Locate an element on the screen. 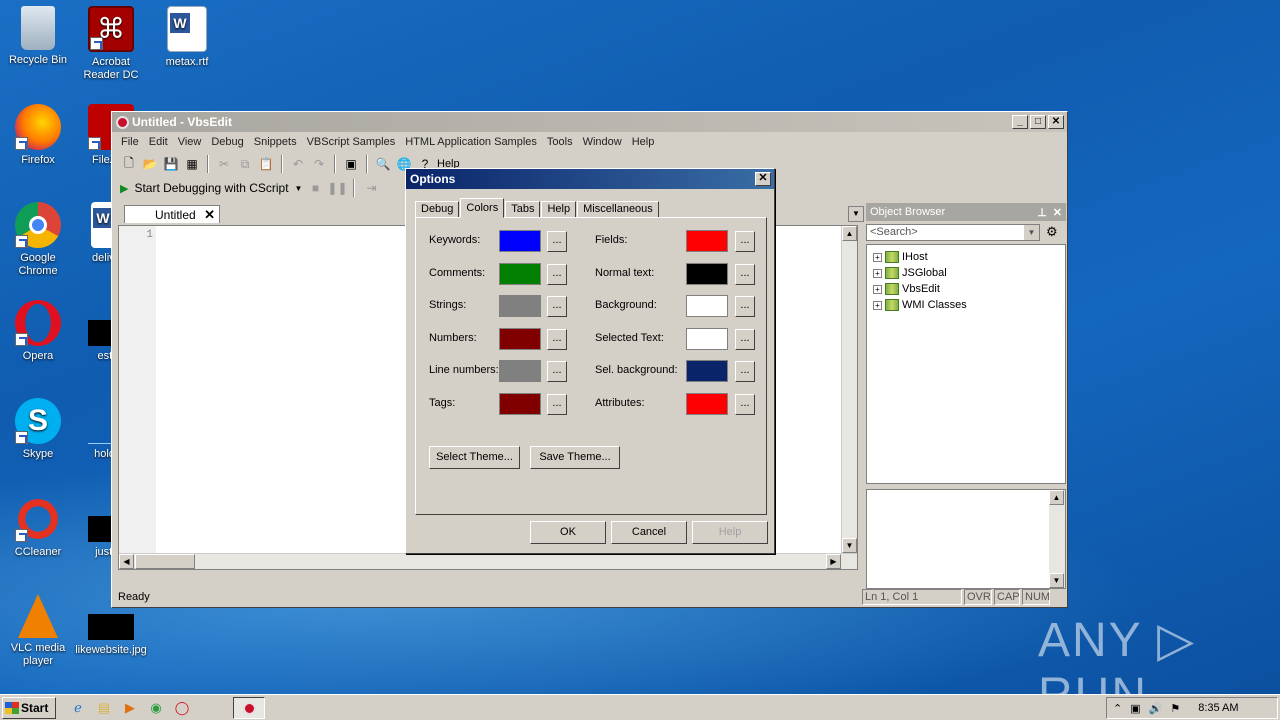 This screenshot has width=1280, height=720. object-description-pane: ▲ ▼ is located at coordinates (966, 539).